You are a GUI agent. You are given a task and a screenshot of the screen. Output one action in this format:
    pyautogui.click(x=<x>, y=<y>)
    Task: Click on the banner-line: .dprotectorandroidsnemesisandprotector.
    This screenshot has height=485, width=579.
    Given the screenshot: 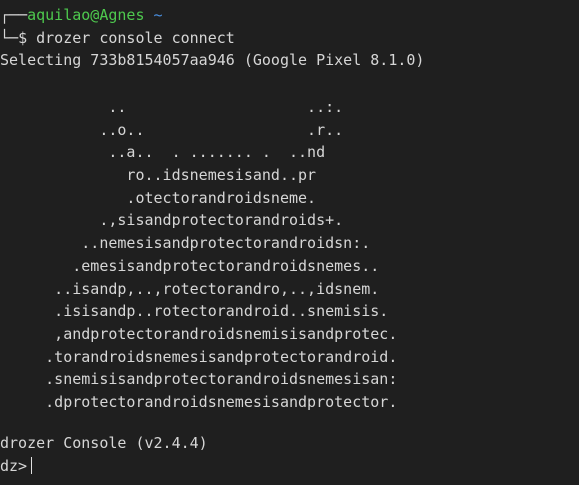 What is the action you would take?
    pyautogui.click(x=199, y=401)
    